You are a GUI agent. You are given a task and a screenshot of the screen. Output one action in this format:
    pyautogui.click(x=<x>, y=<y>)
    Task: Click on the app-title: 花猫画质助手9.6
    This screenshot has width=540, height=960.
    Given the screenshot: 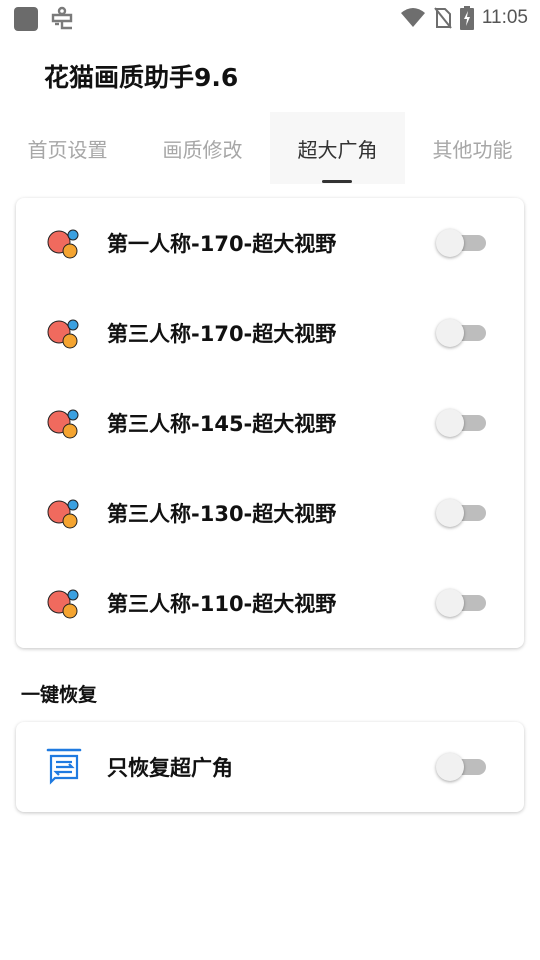 What is the action you would take?
    pyautogui.click(x=141, y=77)
    